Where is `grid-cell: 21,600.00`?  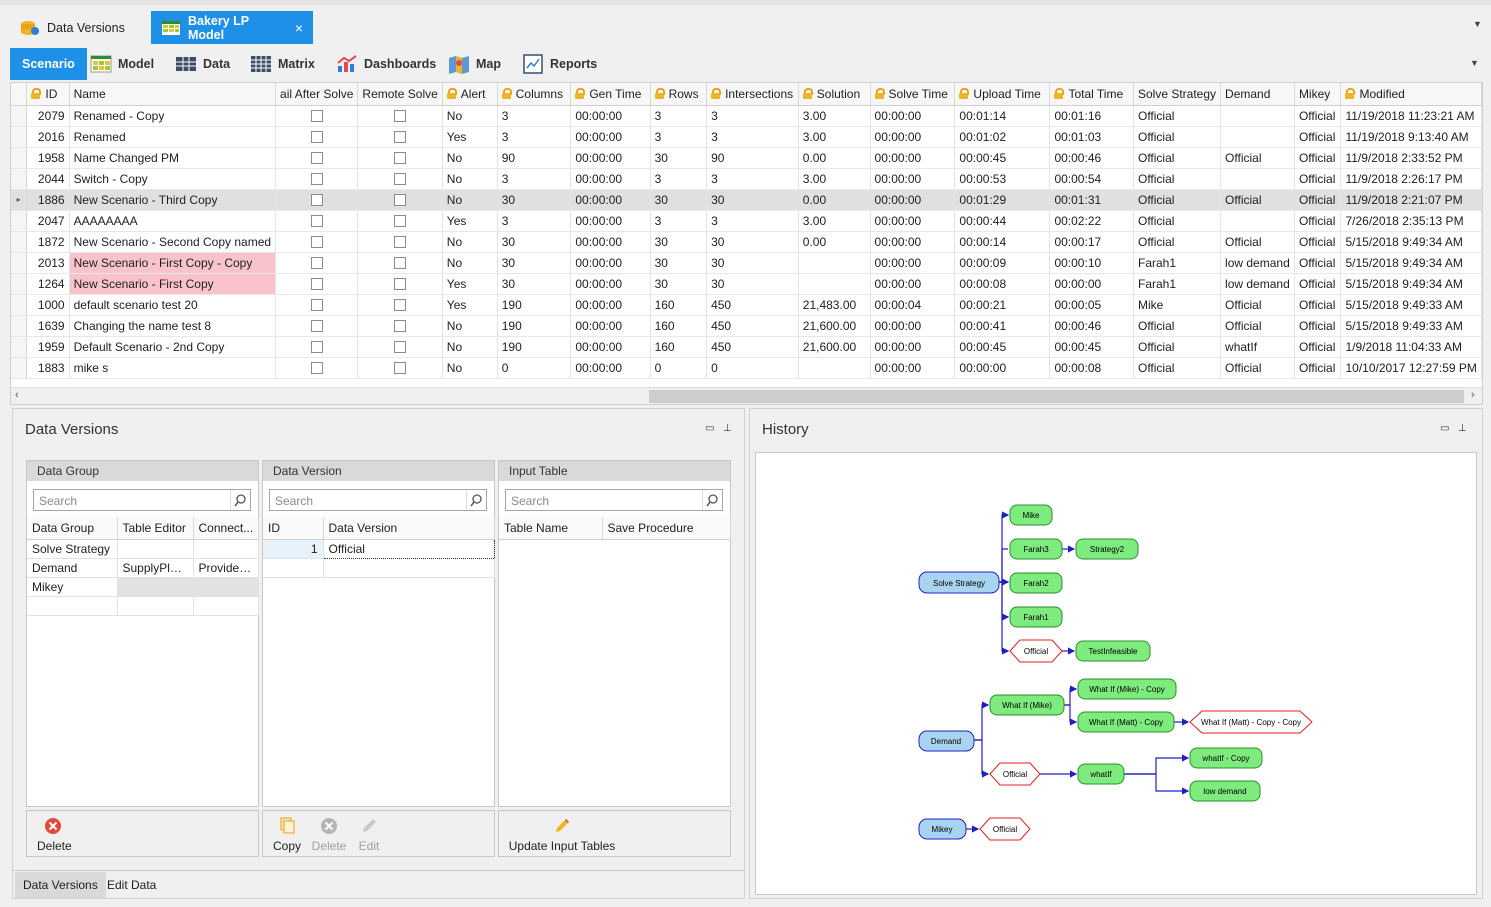
grid-cell: 21,600.00 is located at coordinates (834, 347).